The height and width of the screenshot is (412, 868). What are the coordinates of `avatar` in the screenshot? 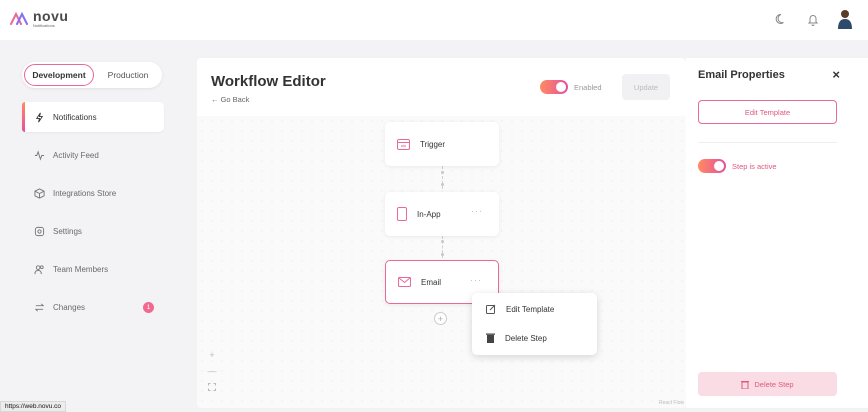 It's located at (845, 19).